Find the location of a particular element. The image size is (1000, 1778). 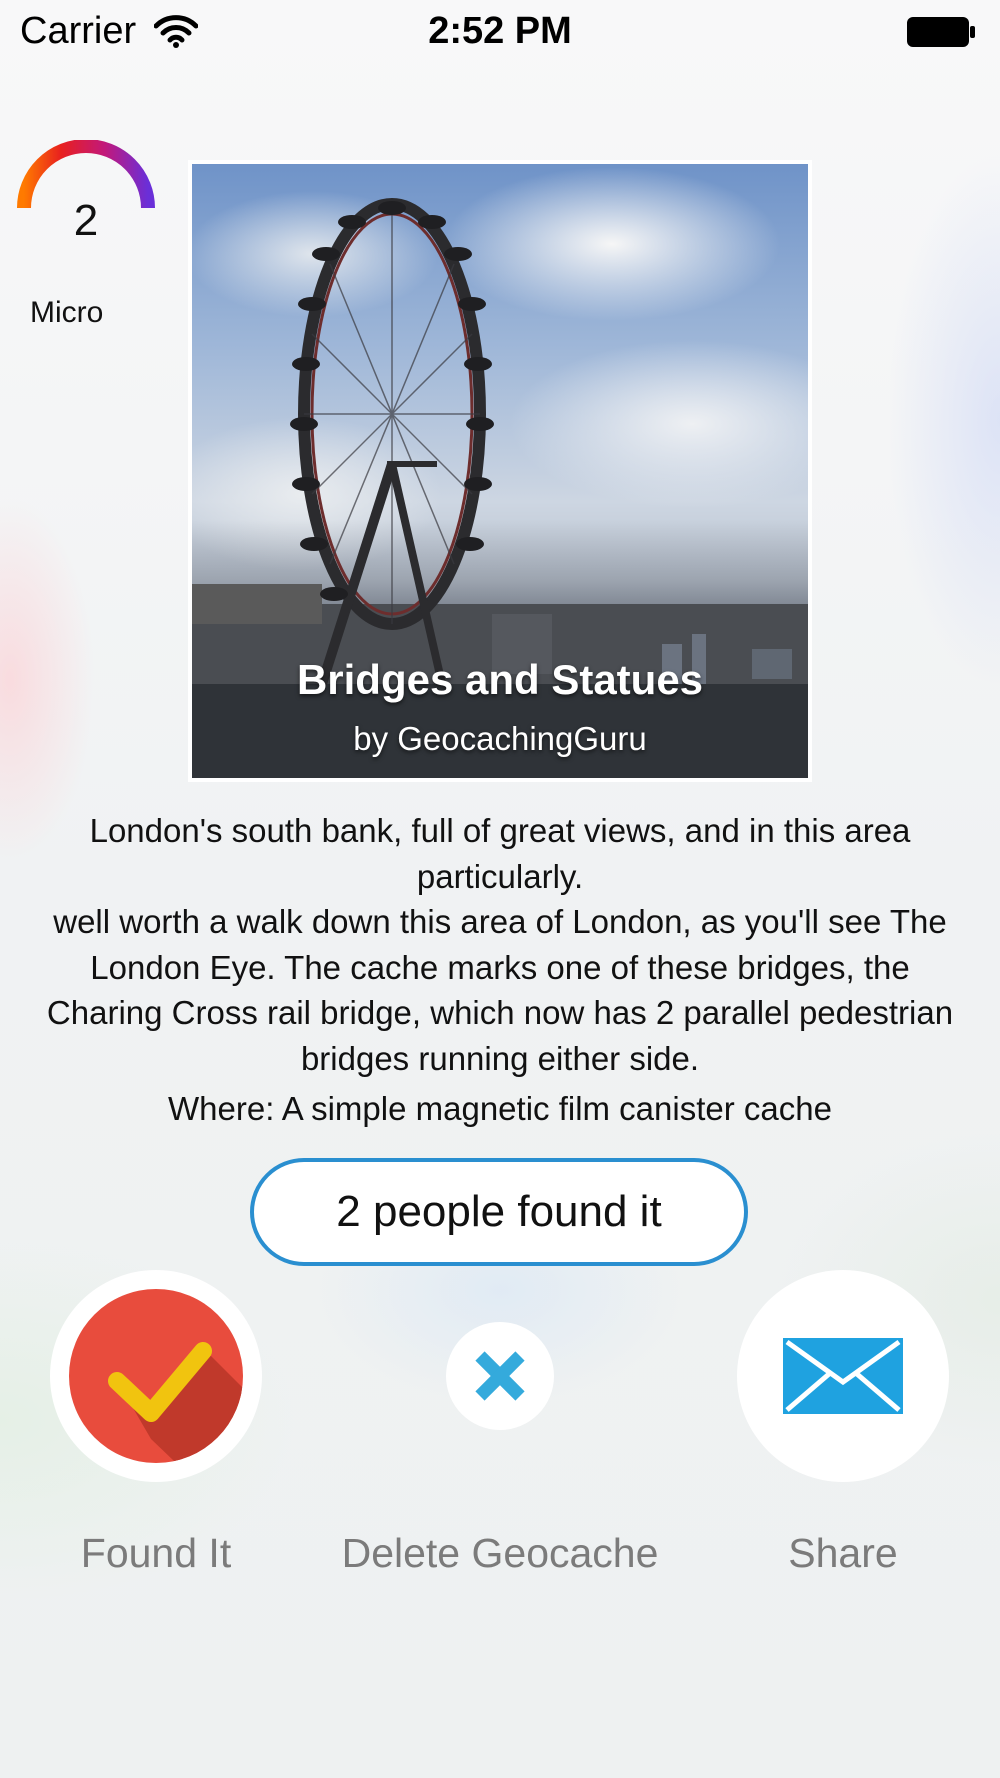

found-it-label: Found It is located at coordinates (156, 1553).